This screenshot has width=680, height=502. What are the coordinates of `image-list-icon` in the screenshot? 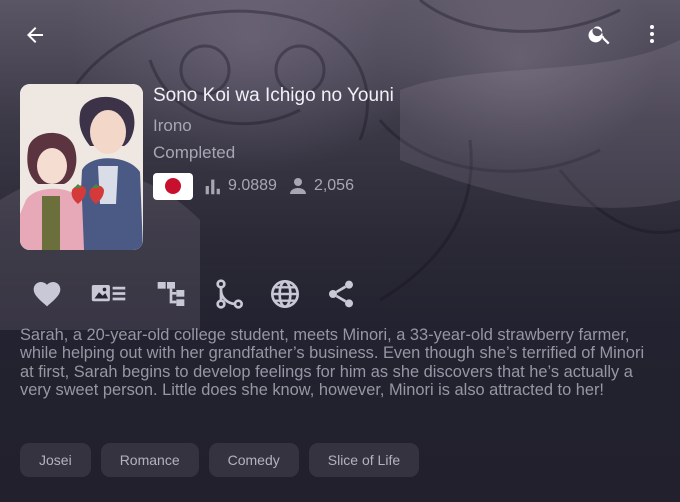 It's located at (108, 293).